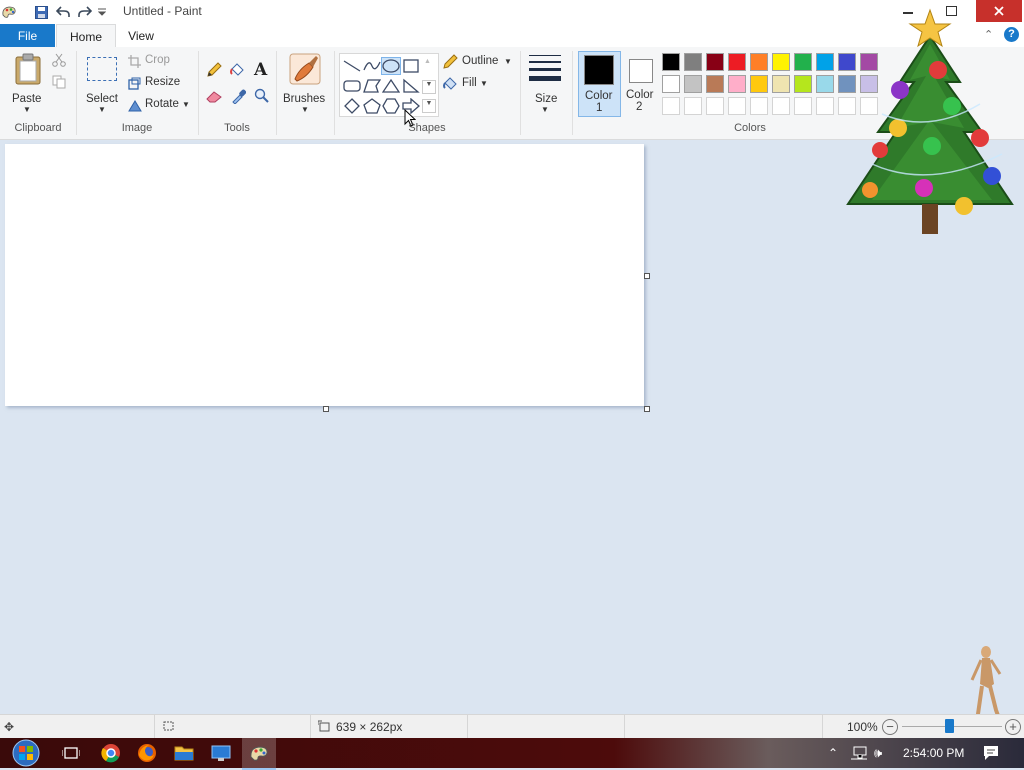 The image size is (1024, 770). What do you see at coordinates (137, 128) in the screenshot?
I see `image-group-label: Image` at bounding box center [137, 128].